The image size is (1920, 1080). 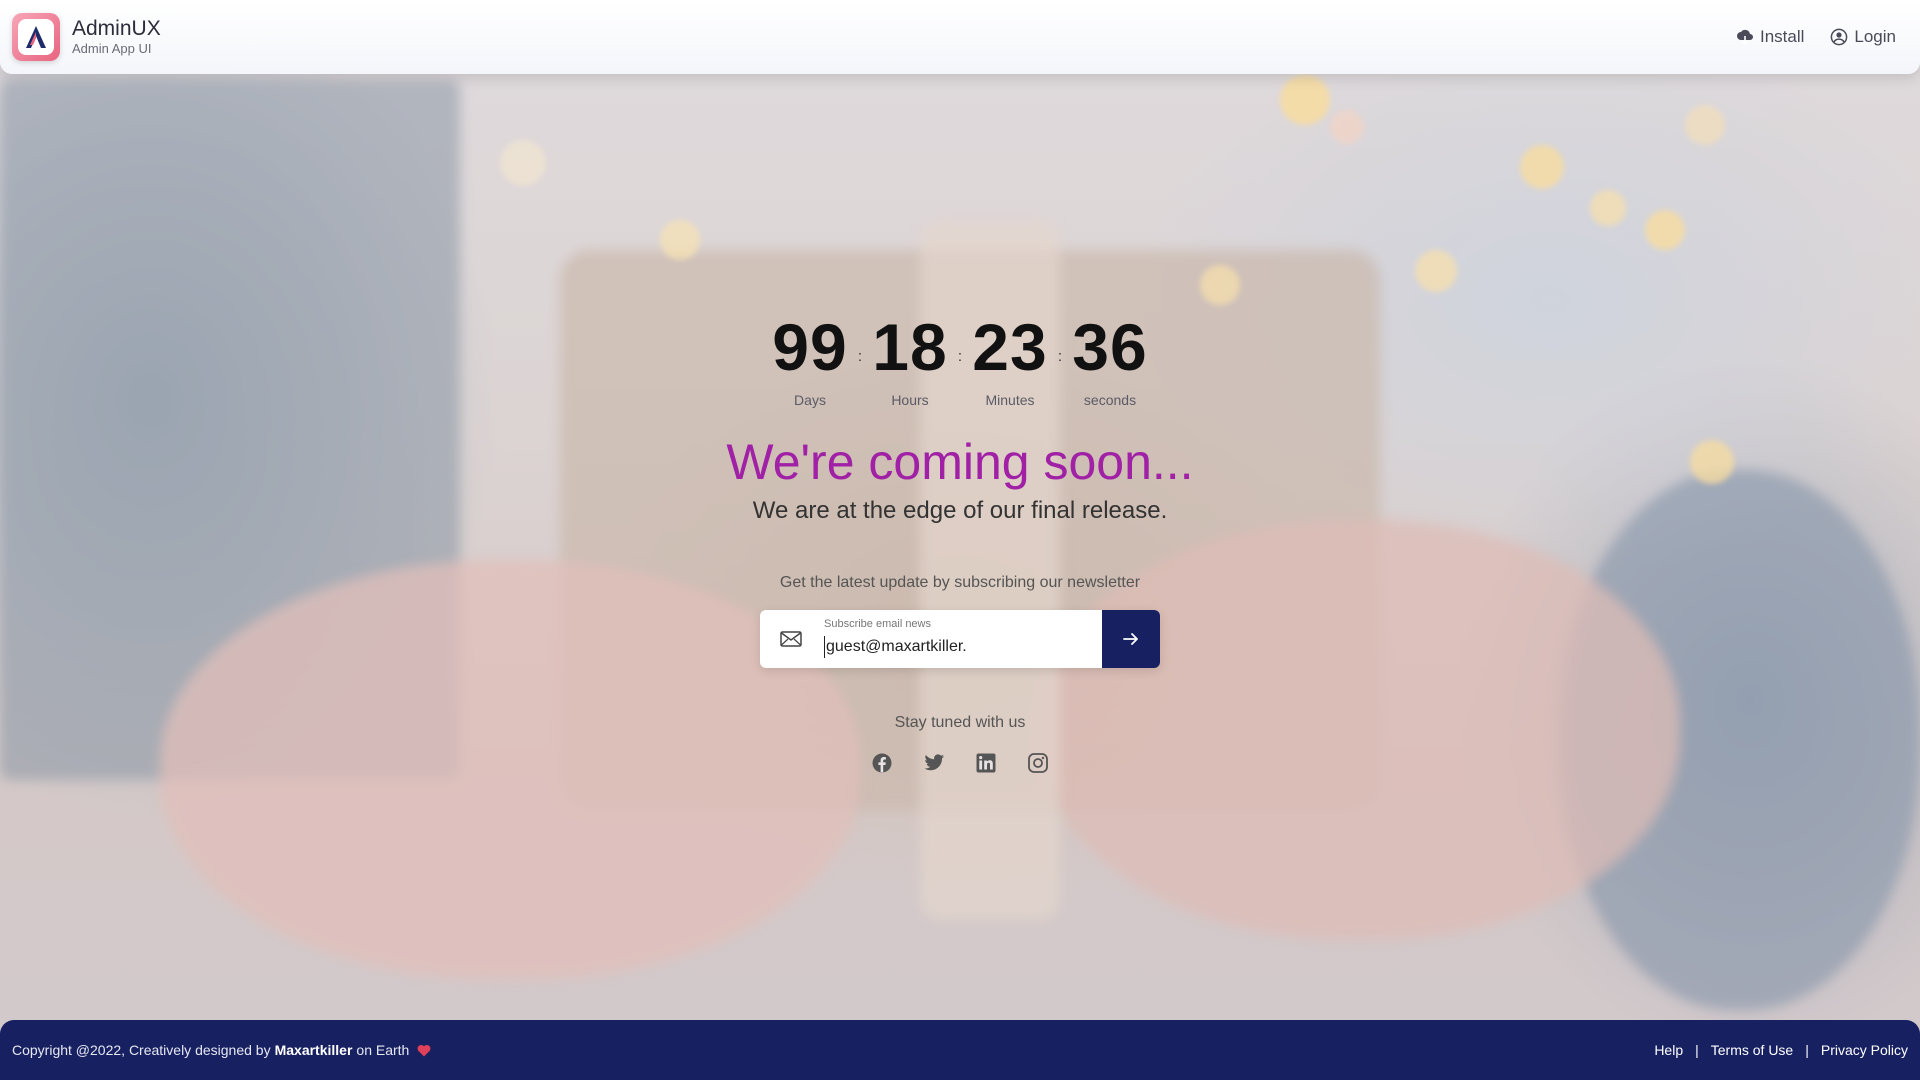 What do you see at coordinates (882, 763) in the screenshot?
I see `facebook-icon` at bounding box center [882, 763].